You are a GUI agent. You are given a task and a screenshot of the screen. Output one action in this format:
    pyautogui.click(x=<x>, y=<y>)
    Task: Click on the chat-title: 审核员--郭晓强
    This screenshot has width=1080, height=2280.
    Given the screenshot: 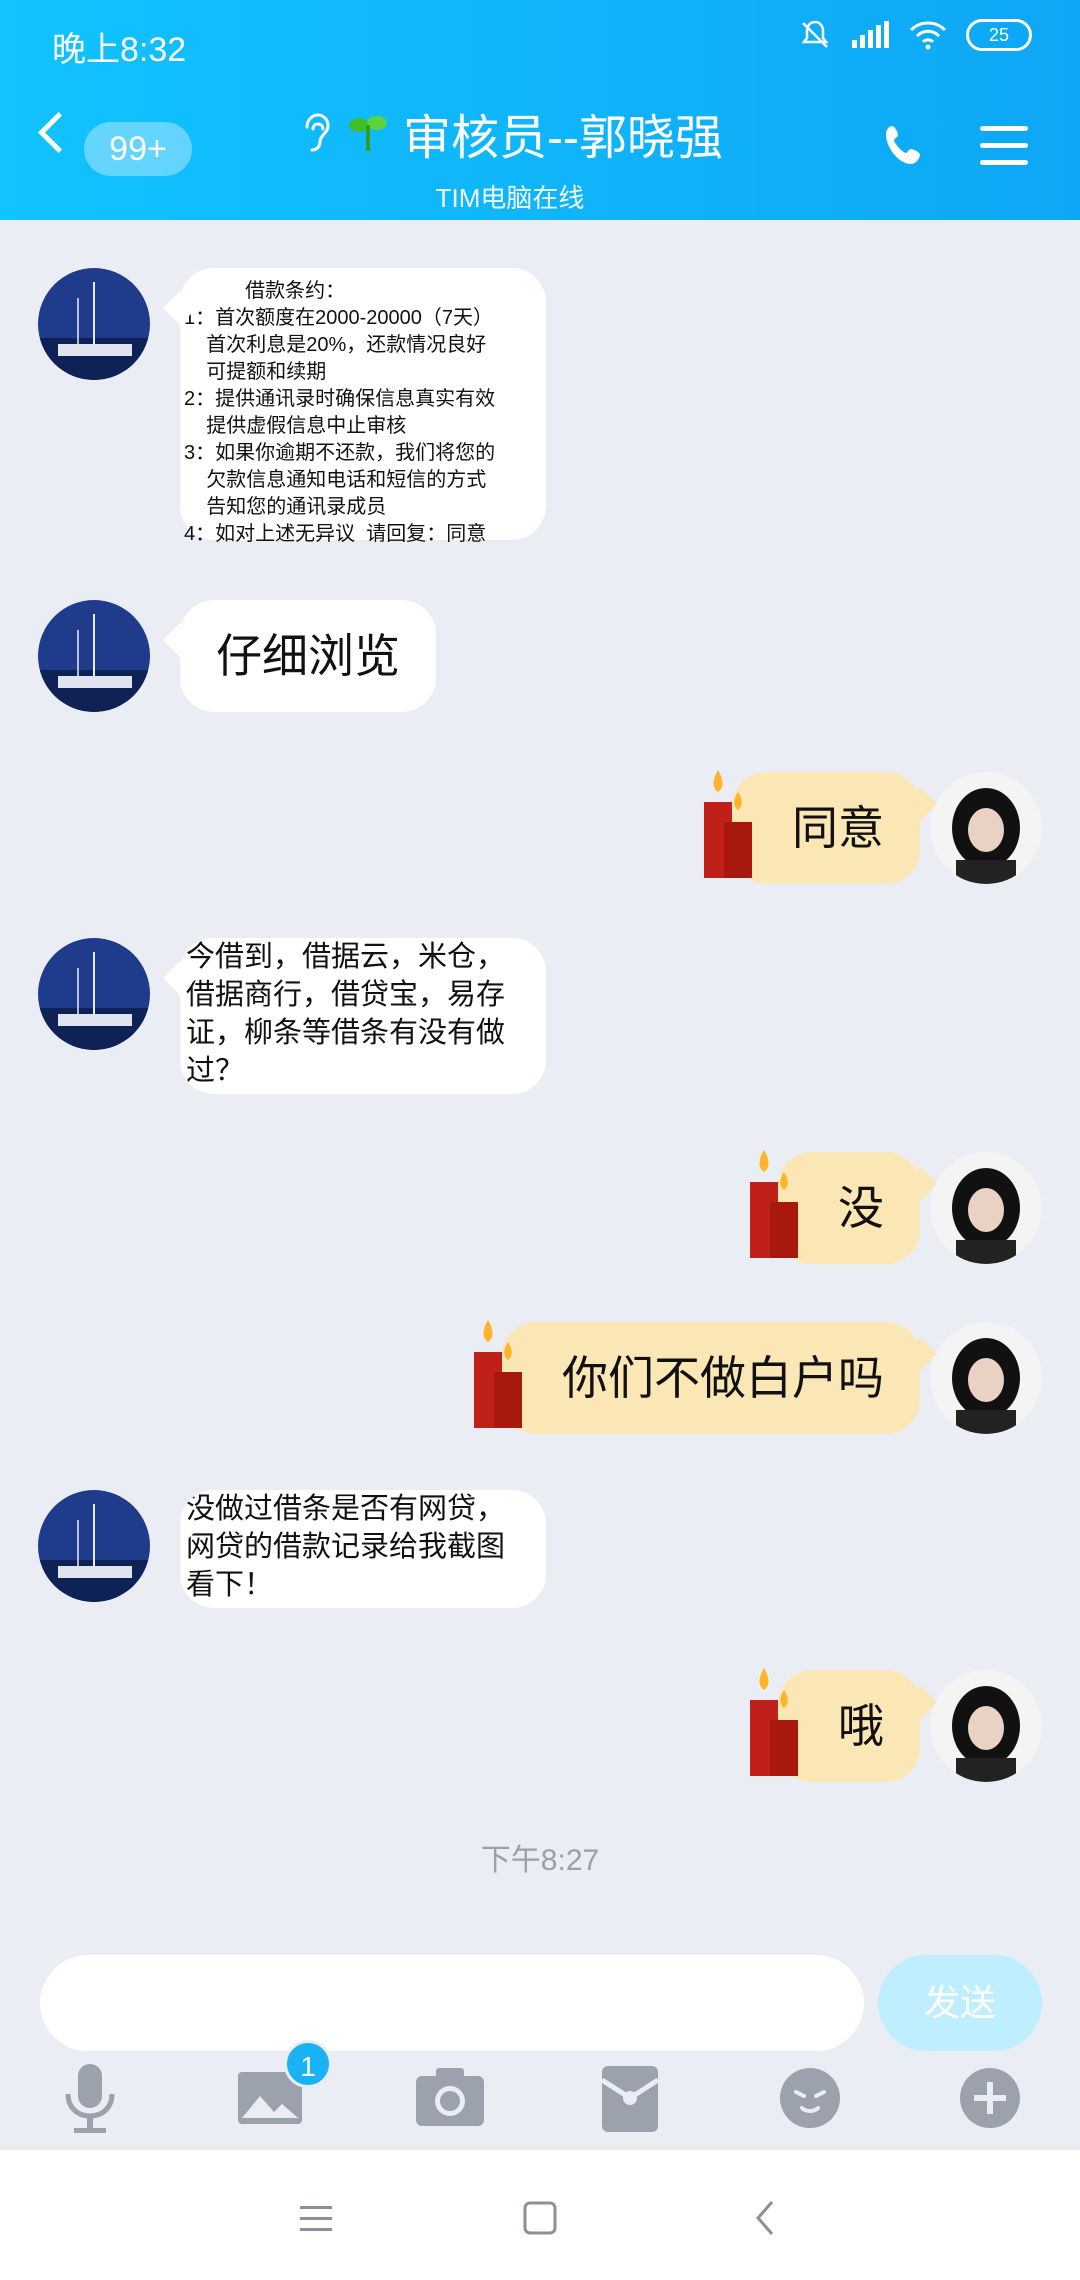 What is the action you would take?
    pyautogui.click(x=563, y=138)
    